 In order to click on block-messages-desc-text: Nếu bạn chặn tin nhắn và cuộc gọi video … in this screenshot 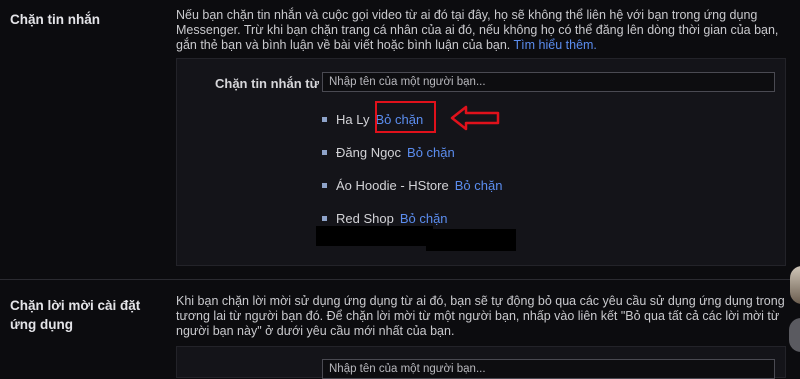, I will do `click(477, 30)`.